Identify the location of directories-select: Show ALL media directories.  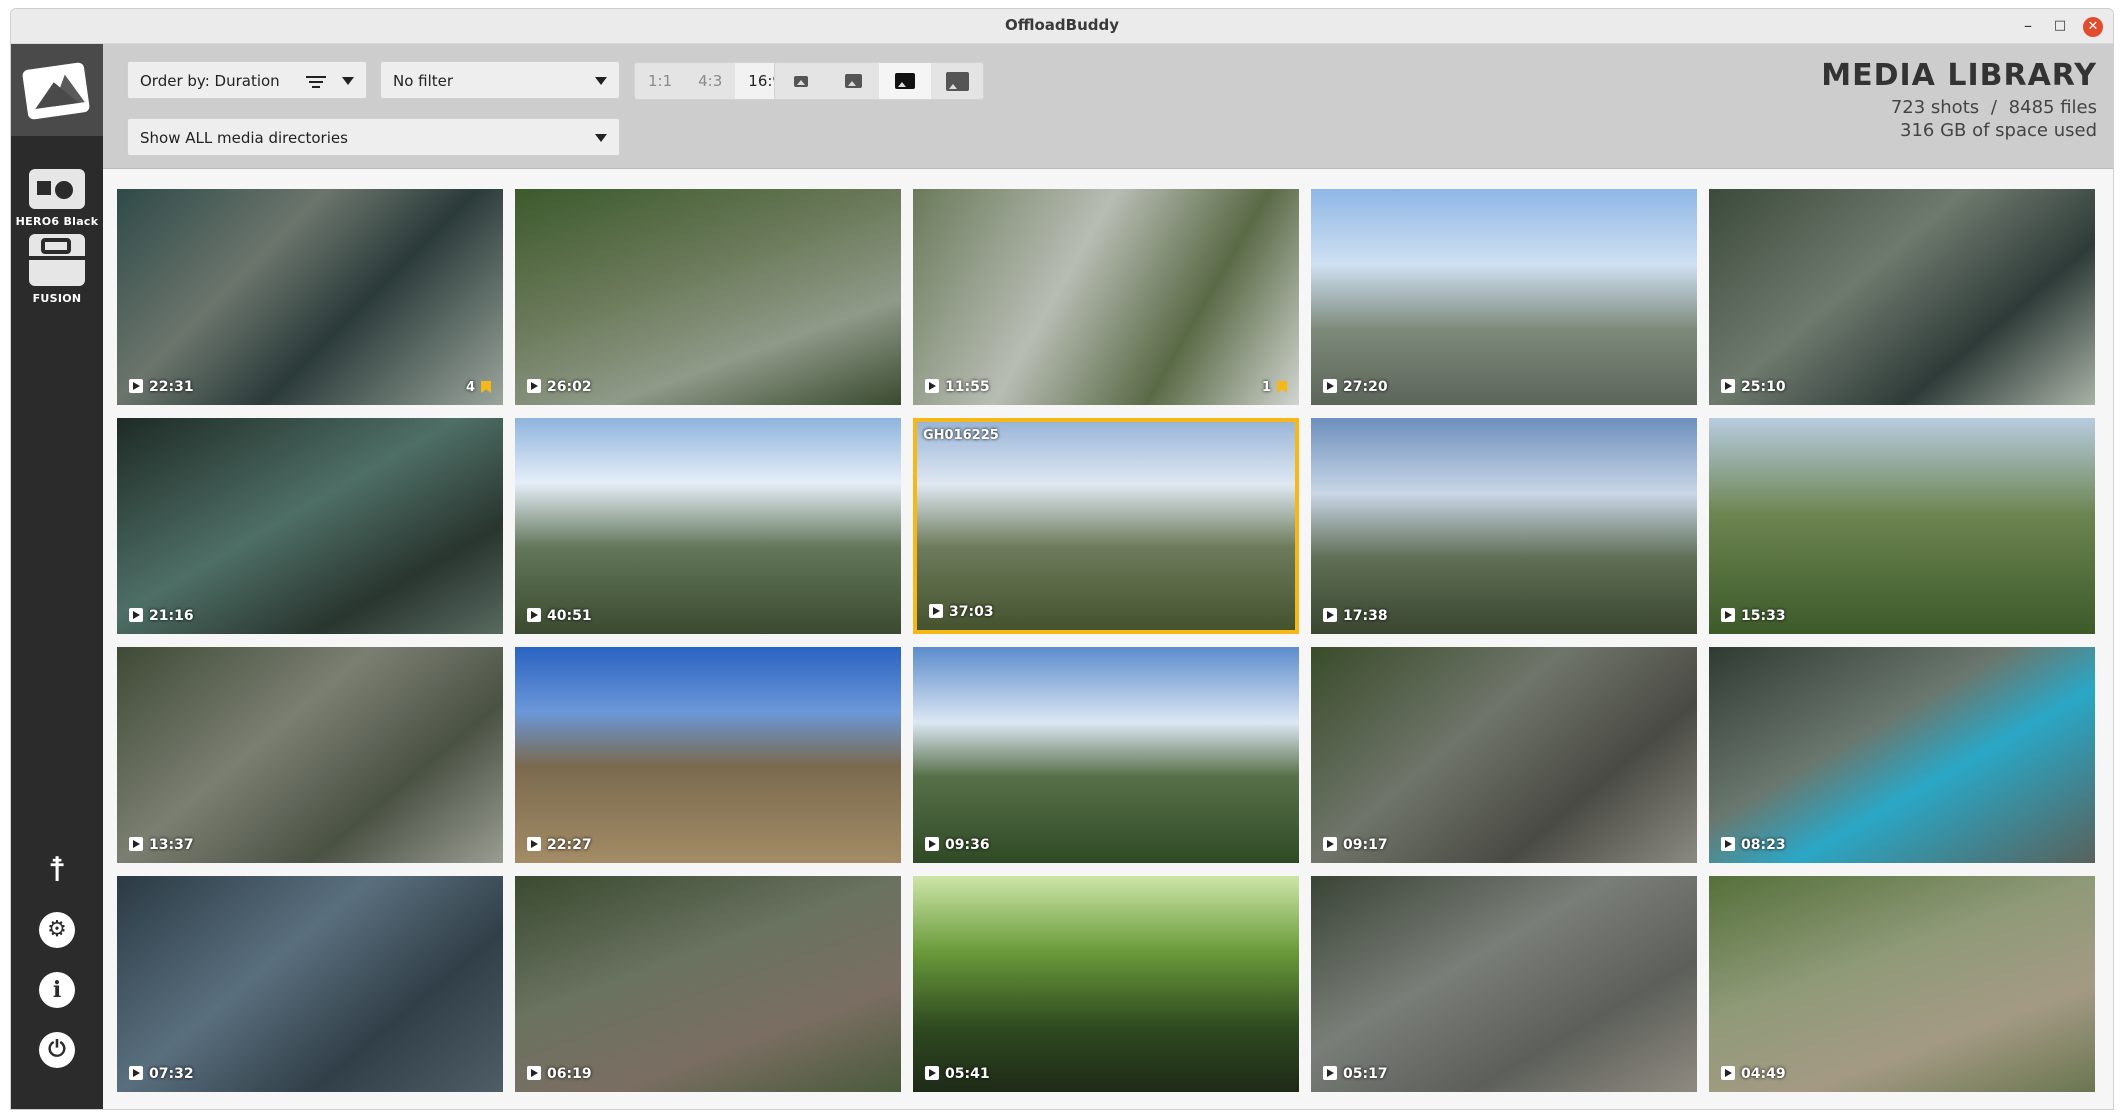
(373, 137).